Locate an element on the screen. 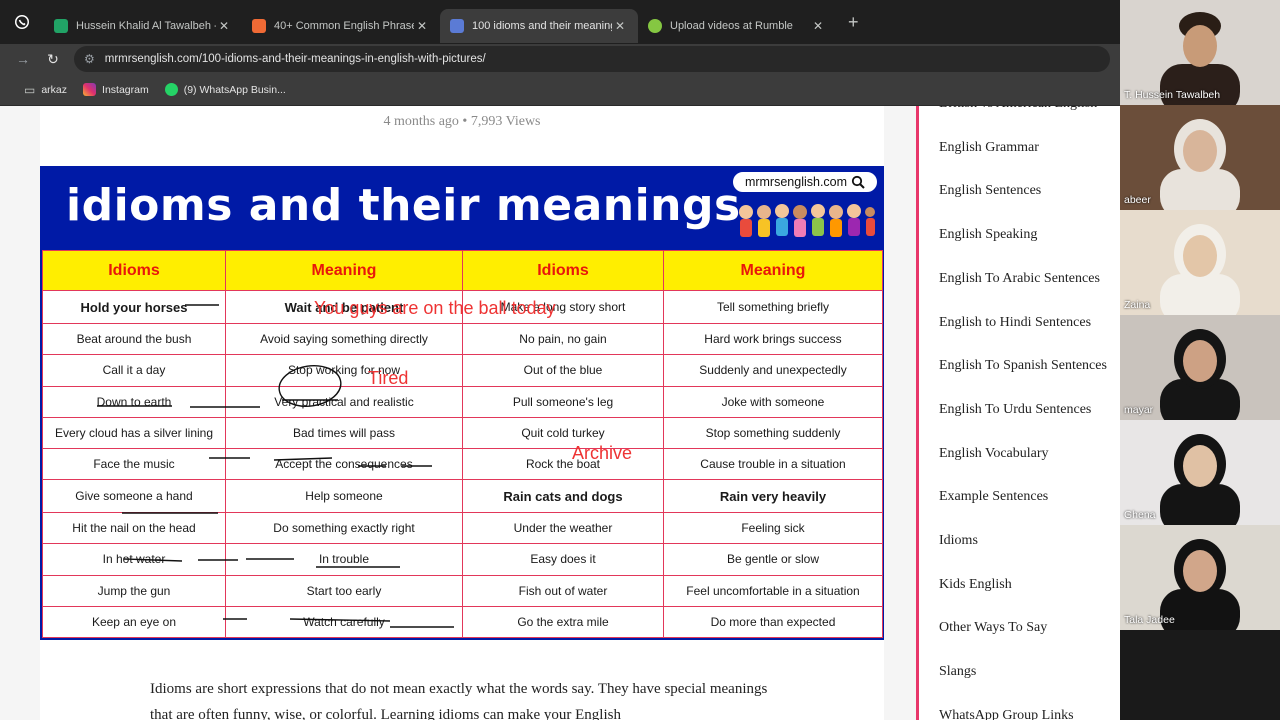  table-cell: Out of the blue is located at coordinates (563, 370).